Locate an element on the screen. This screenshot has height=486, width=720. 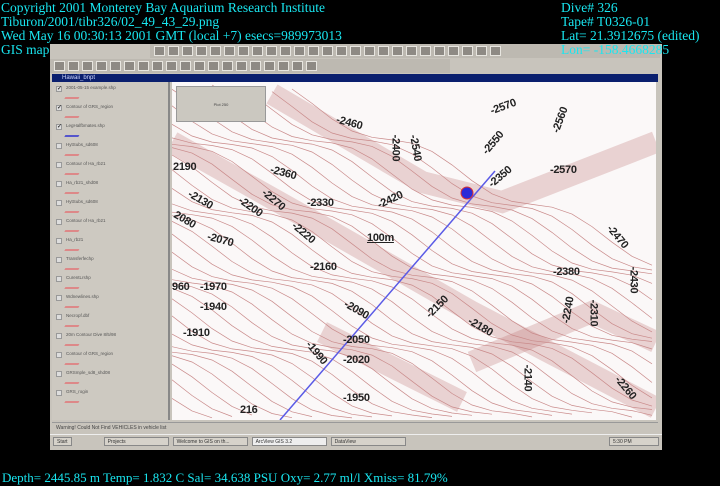
contour-band is located at coordinates (461, 149).